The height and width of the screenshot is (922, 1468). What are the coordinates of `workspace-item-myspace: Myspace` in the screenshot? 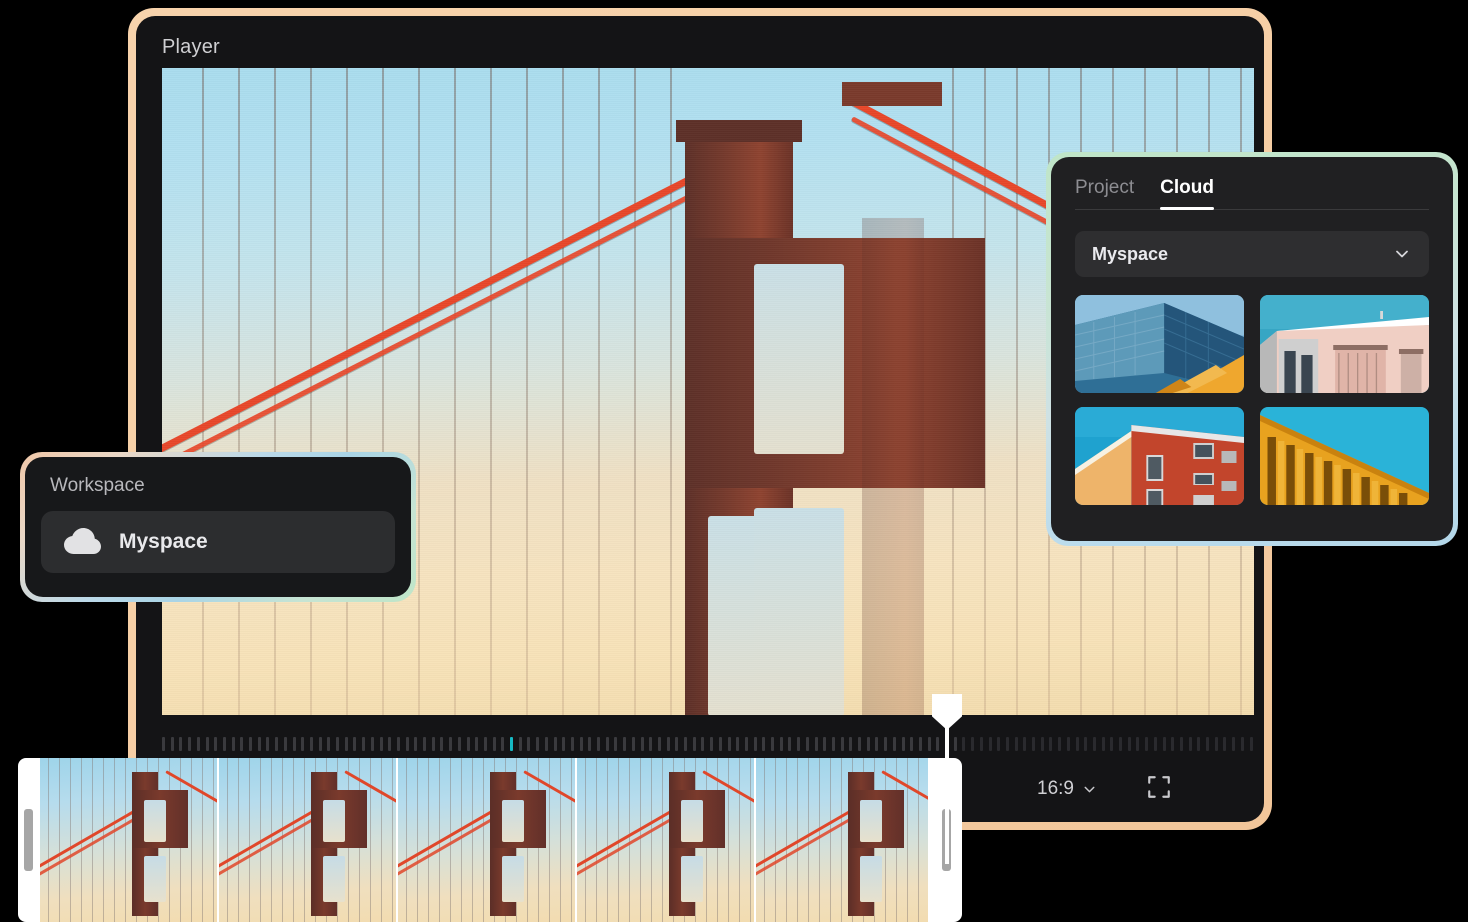 It's located at (218, 542).